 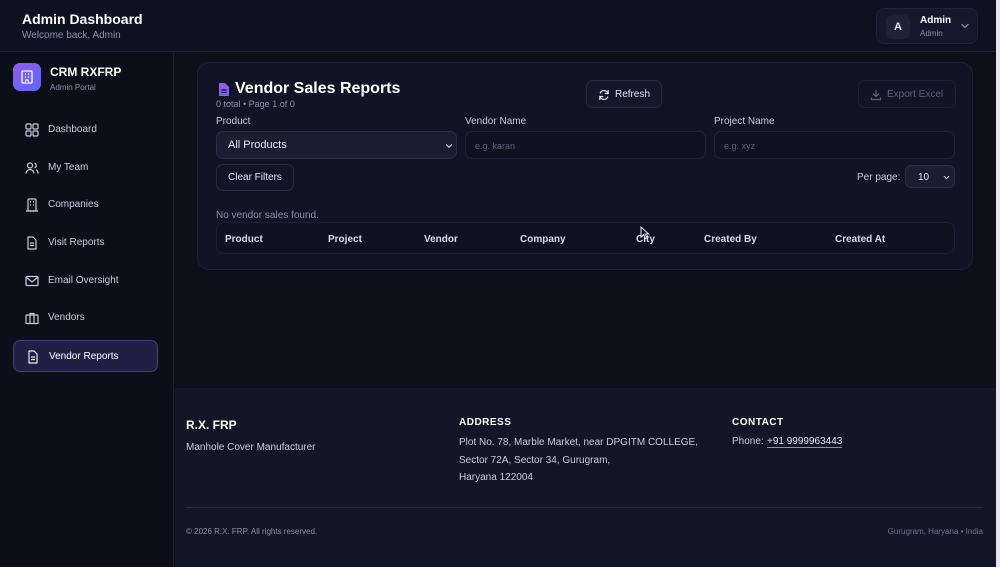 I want to click on refresh-label: Refresh, so click(x=633, y=94).